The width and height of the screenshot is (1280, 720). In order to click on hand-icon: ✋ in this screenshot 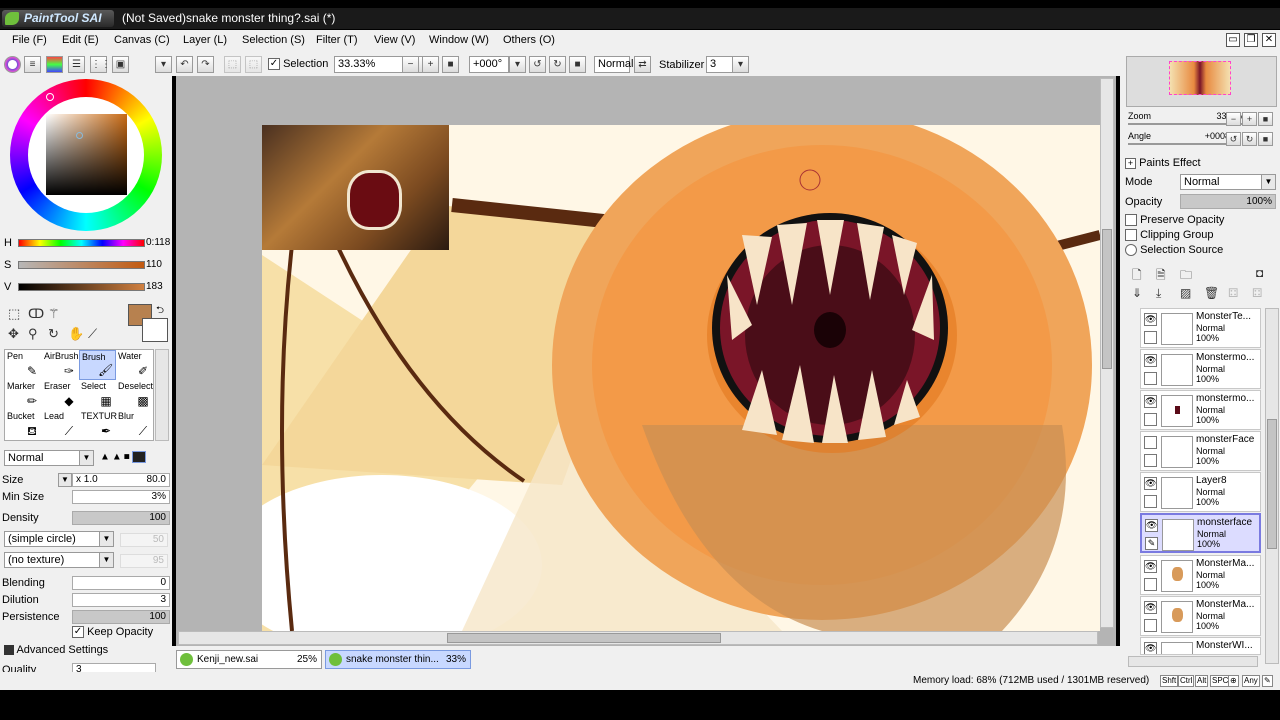, I will do `click(76, 334)`.